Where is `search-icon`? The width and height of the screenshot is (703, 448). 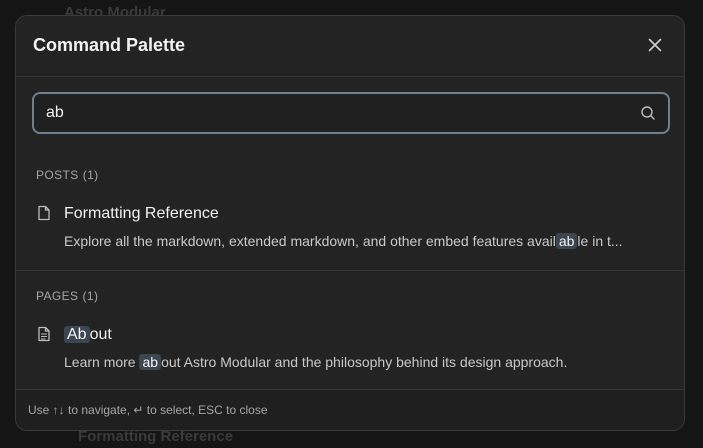
search-icon is located at coordinates (648, 113).